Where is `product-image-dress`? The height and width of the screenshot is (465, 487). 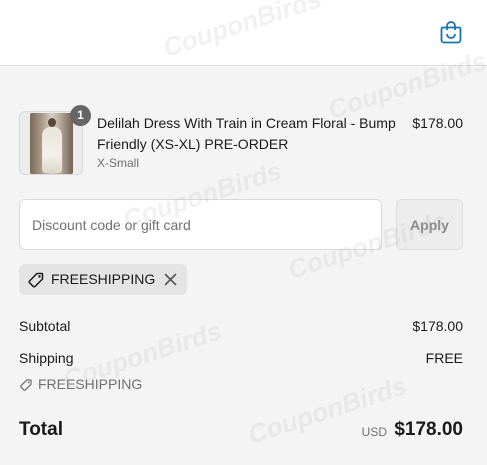
product-image-dress is located at coordinates (52, 150).